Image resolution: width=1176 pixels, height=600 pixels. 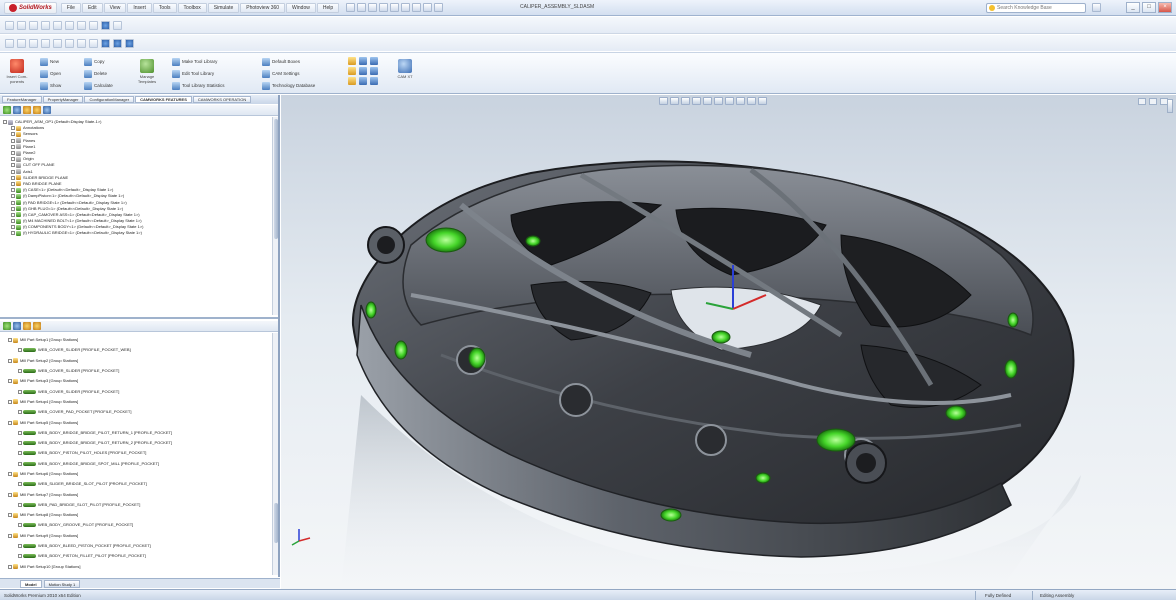 I want to click on bottom-tree-scrollbar, so click(x=275, y=454).